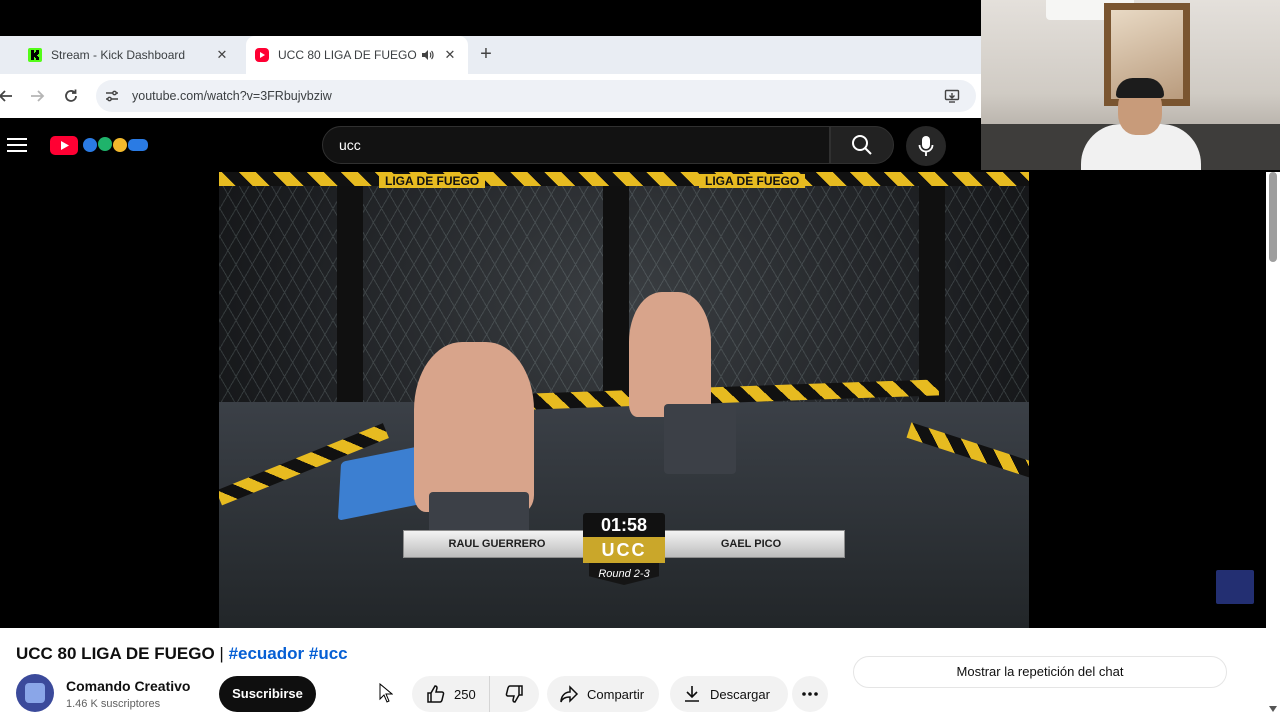 The width and height of the screenshot is (1280, 720). Describe the element at coordinates (536, 96) in the screenshot. I see `address-bar: youtube.com/watch?v=3FRbujvbziw` at that location.